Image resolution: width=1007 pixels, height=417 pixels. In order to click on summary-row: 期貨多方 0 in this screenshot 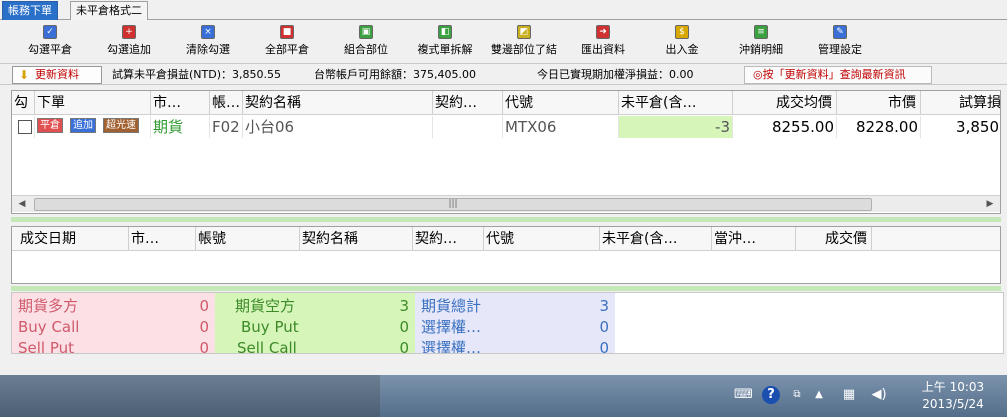, I will do `click(113, 306)`.